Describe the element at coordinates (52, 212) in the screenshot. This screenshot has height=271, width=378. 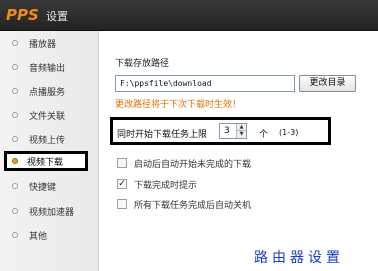
I see `sidebar-item-label: 视频加速器` at that location.